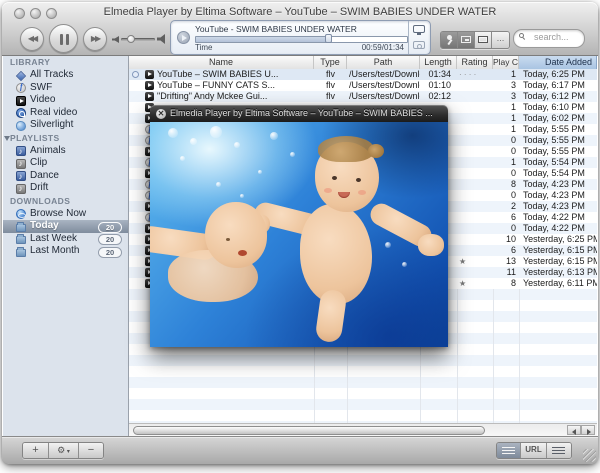 Image resolution: width=600 pixels, height=473 pixels. Describe the element at coordinates (558, 37) in the screenshot. I see `search-input` at that location.